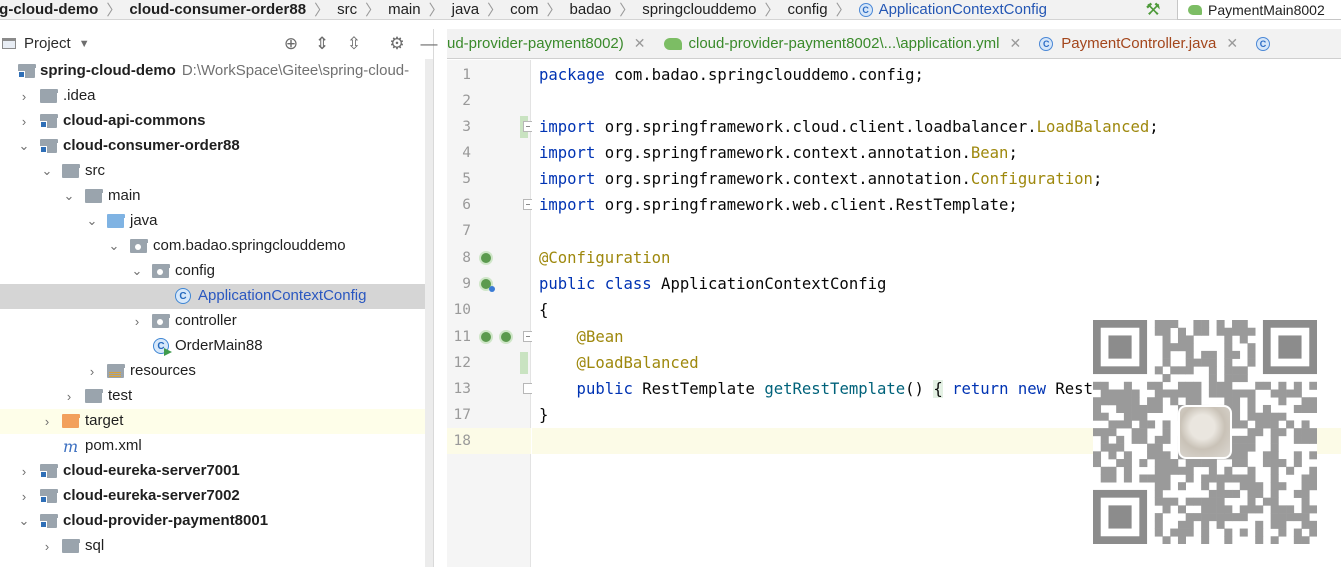 The height and width of the screenshot is (567, 1341). I want to click on project-view-icon, so click(9, 43).